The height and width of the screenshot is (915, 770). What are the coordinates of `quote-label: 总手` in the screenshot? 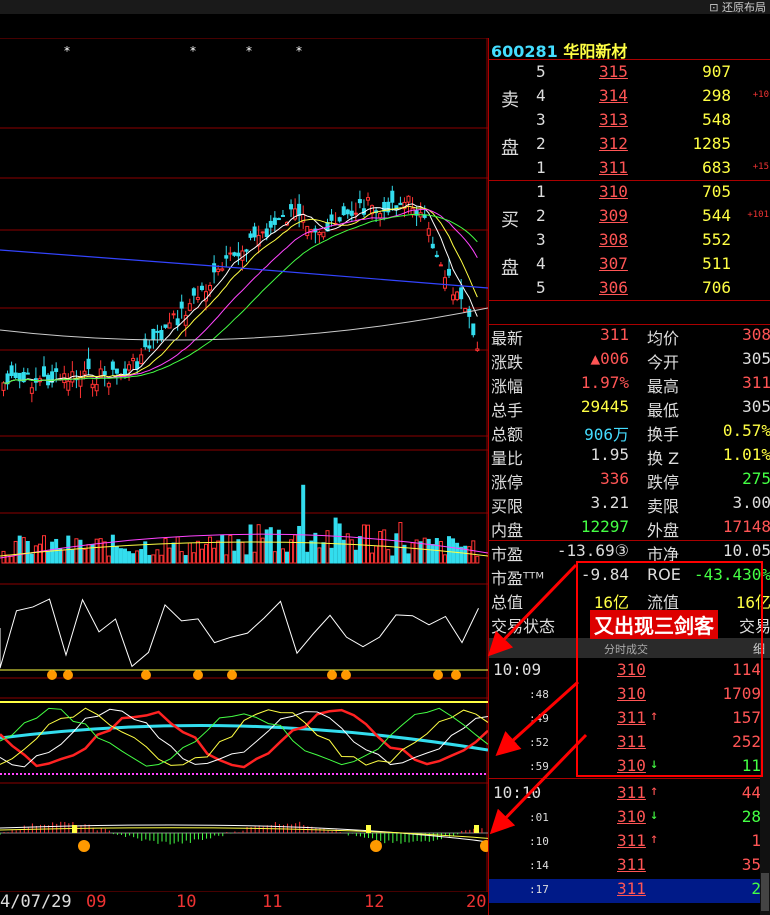 It's located at (507, 410).